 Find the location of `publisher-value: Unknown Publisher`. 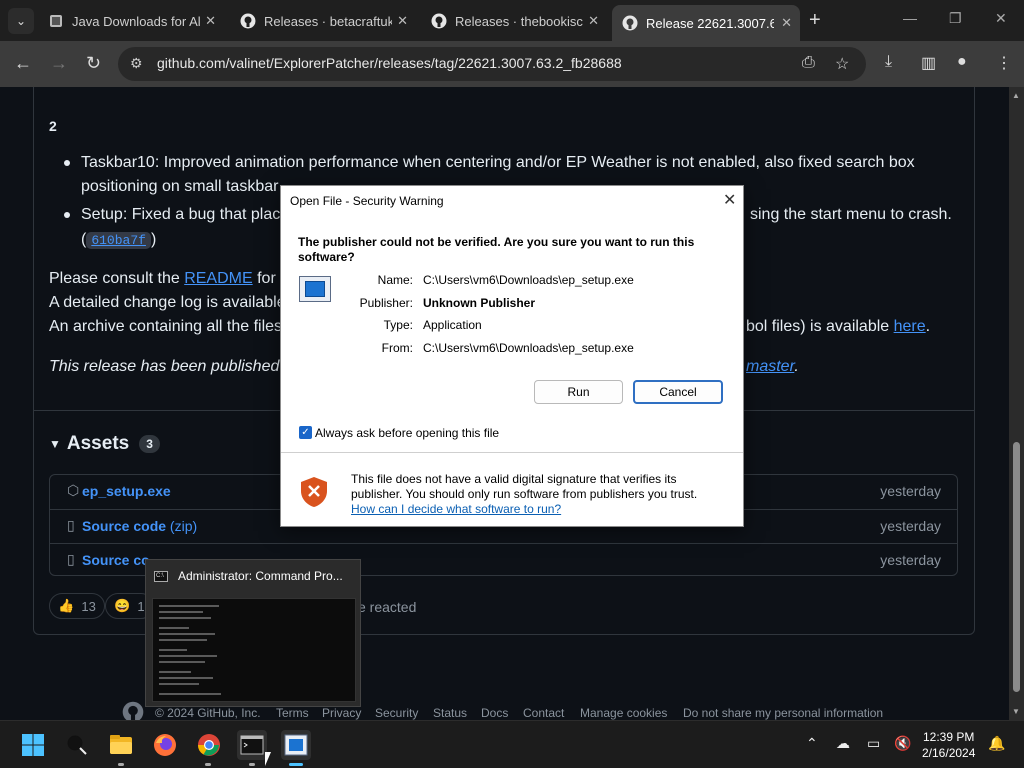

publisher-value: Unknown Publisher is located at coordinates (479, 303).